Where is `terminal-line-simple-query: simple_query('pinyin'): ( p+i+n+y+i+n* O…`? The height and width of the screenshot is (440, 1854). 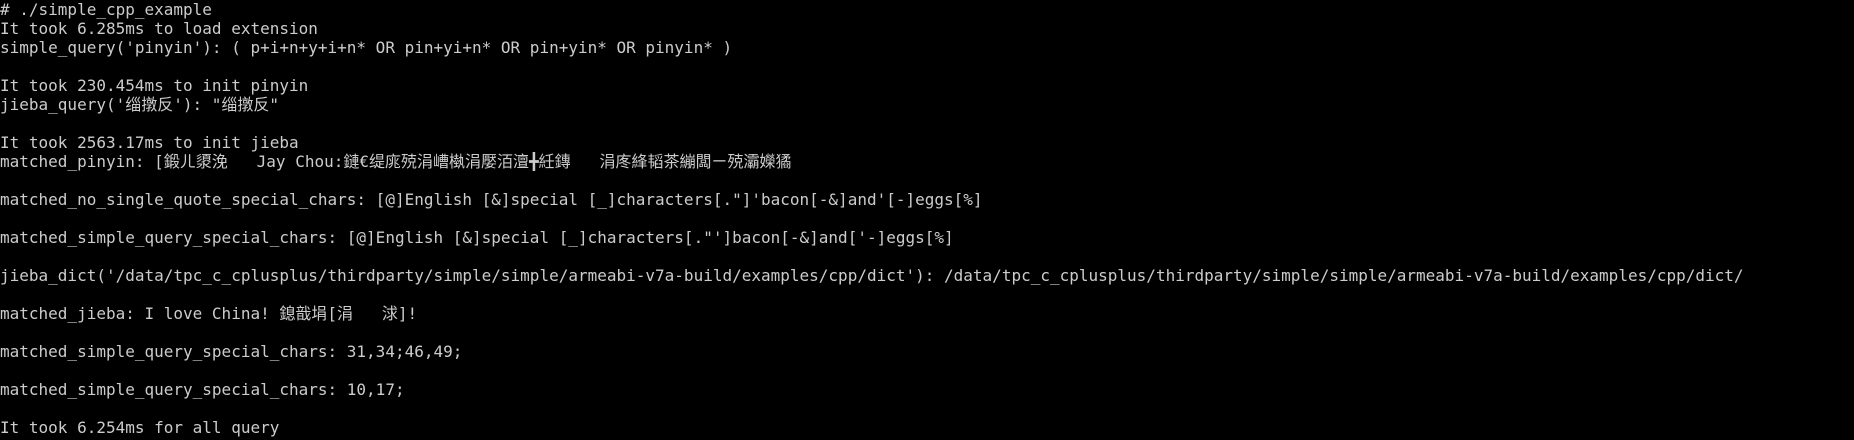 terminal-line-simple-query: simple_query('pinyin'): ( p+i+n+y+i+n* O… is located at coordinates (366, 47).